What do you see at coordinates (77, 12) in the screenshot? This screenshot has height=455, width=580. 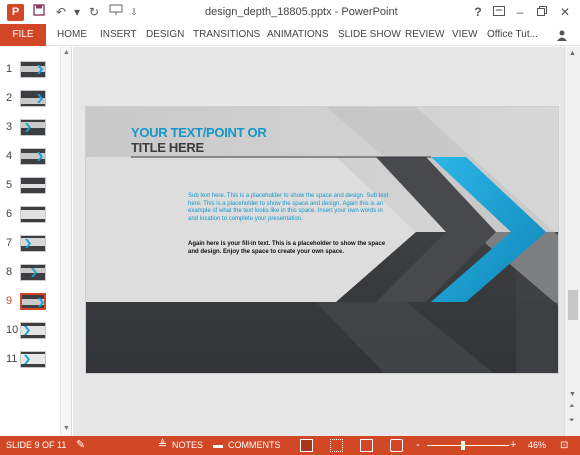 I see `undo-dropdown-icon: ▾` at bounding box center [77, 12].